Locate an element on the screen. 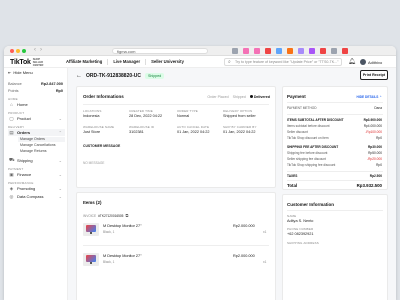 This screenshot has height=300, width=400. warehouse-name-label: WAREHOUSE NAME is located at coordinates (99, 127).